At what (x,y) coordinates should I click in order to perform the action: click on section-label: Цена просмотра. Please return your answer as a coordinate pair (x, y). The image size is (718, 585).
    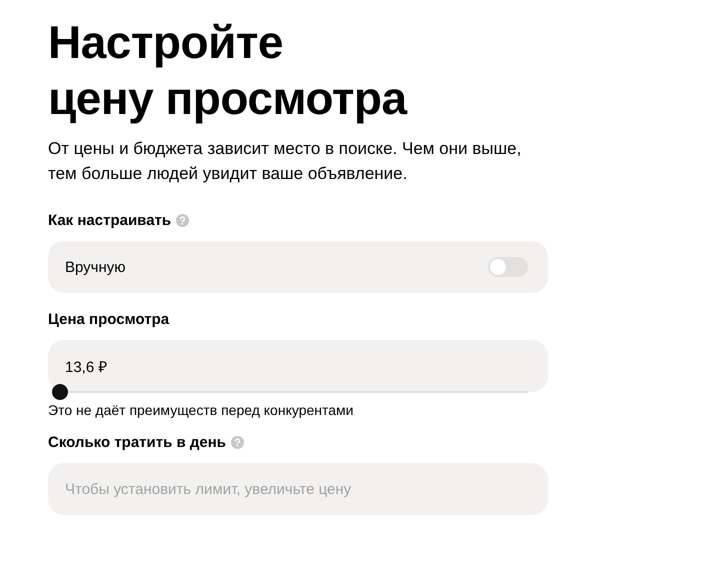
    Looking at the image, I should click on (109, 319).